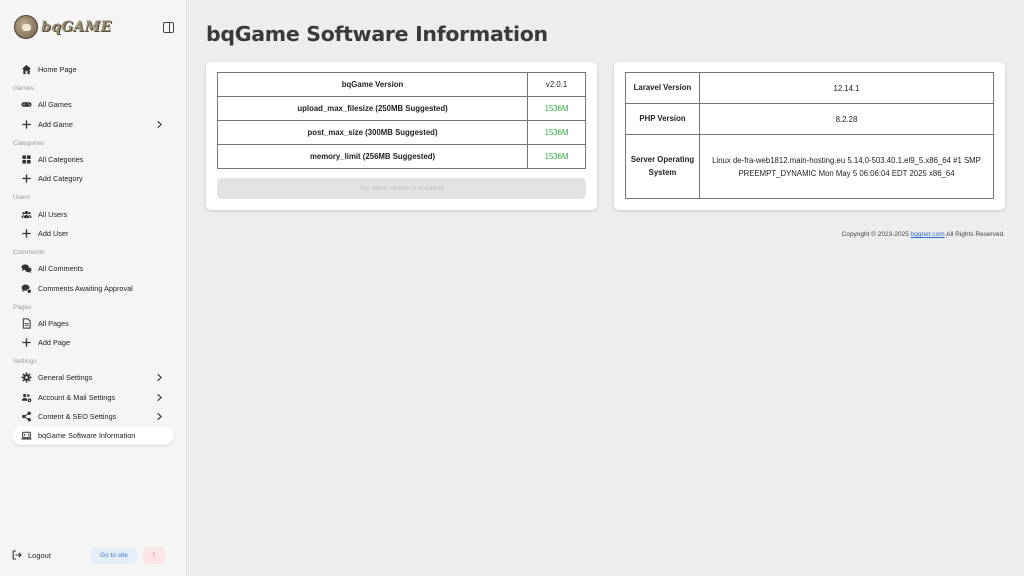 This screenshot has width=1024, height=576. I want to click on grid-icon, so click(26, 160).